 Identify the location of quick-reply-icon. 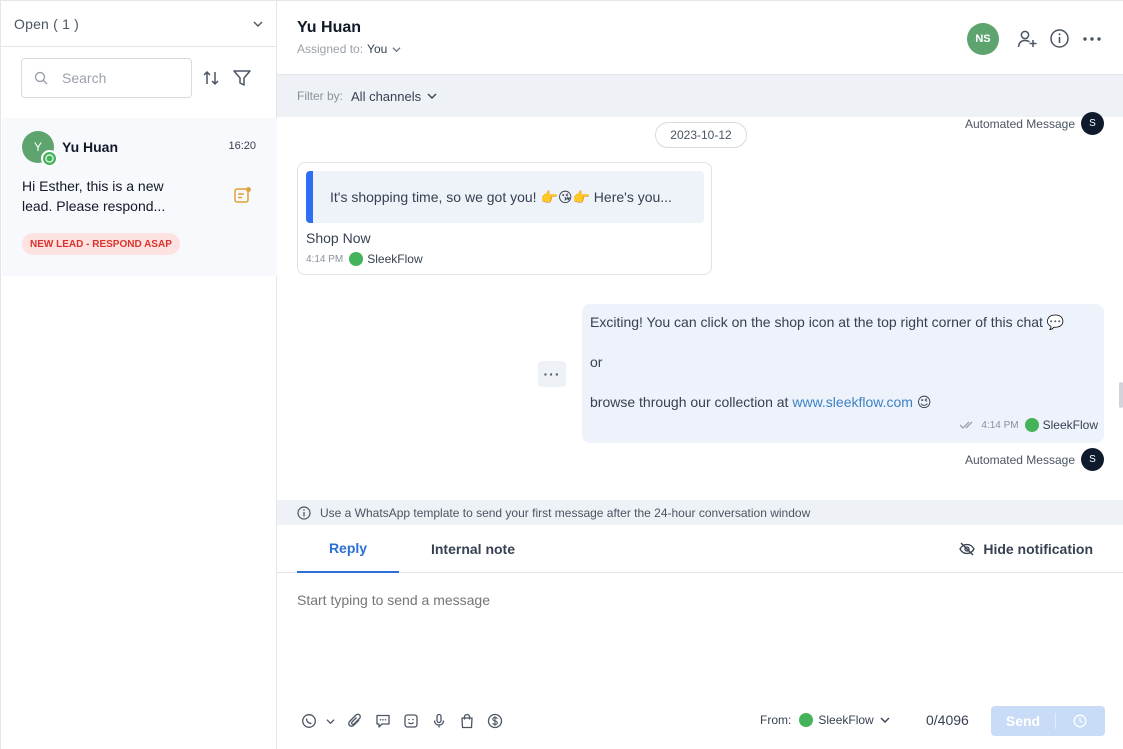
(383, 721).